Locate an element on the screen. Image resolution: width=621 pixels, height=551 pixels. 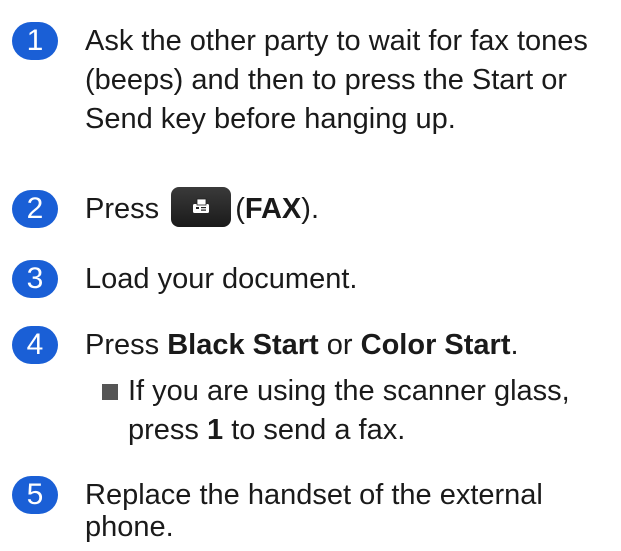
fax-button is located at coordinates (201, 207).